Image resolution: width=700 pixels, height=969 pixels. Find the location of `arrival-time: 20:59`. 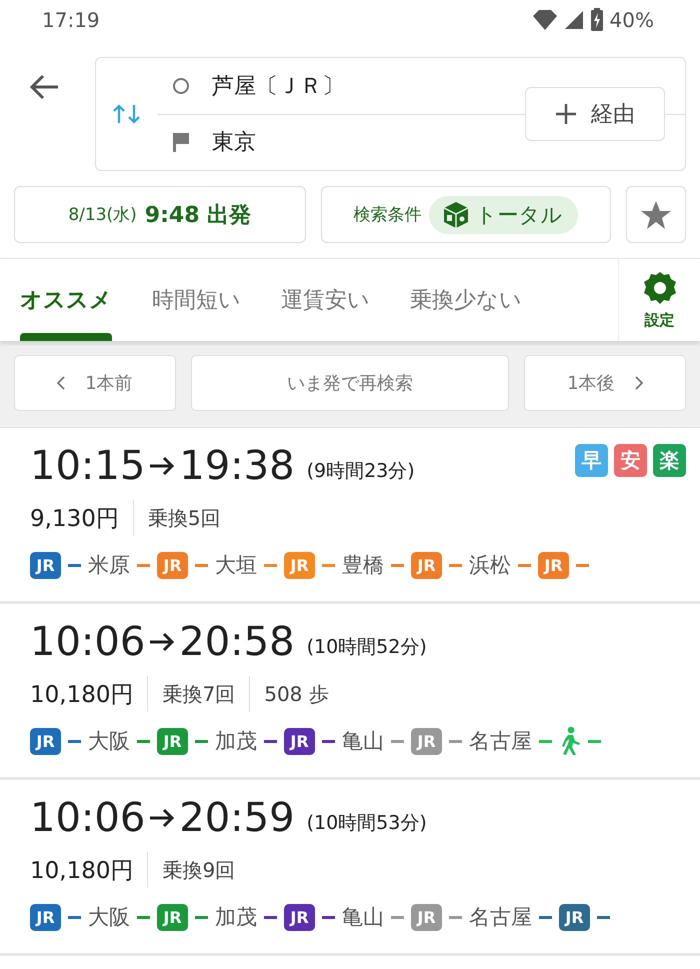

arrival-time: 20:59 is located at coordinates (237, 818).